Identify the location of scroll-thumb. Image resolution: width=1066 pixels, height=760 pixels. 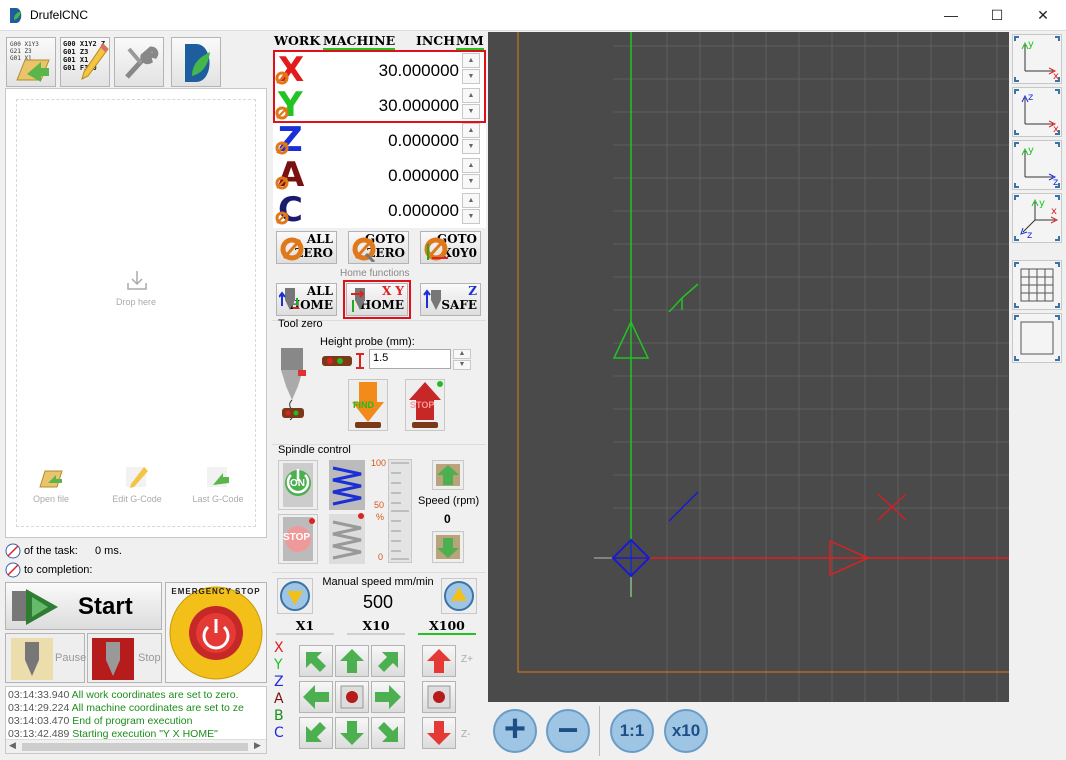
(135, 747).